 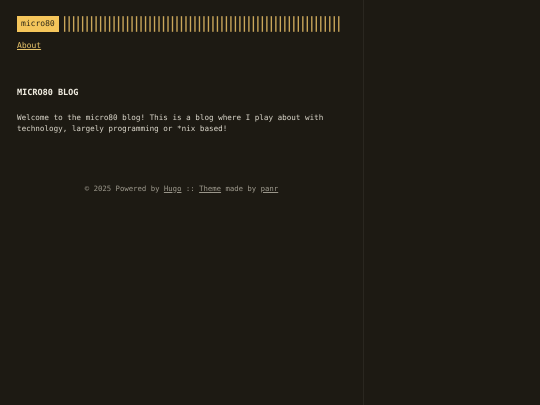 What do you see at coordinates (38, 24) in the screenshot?
I see `logo: micro80` at bounding box center [38, 24].